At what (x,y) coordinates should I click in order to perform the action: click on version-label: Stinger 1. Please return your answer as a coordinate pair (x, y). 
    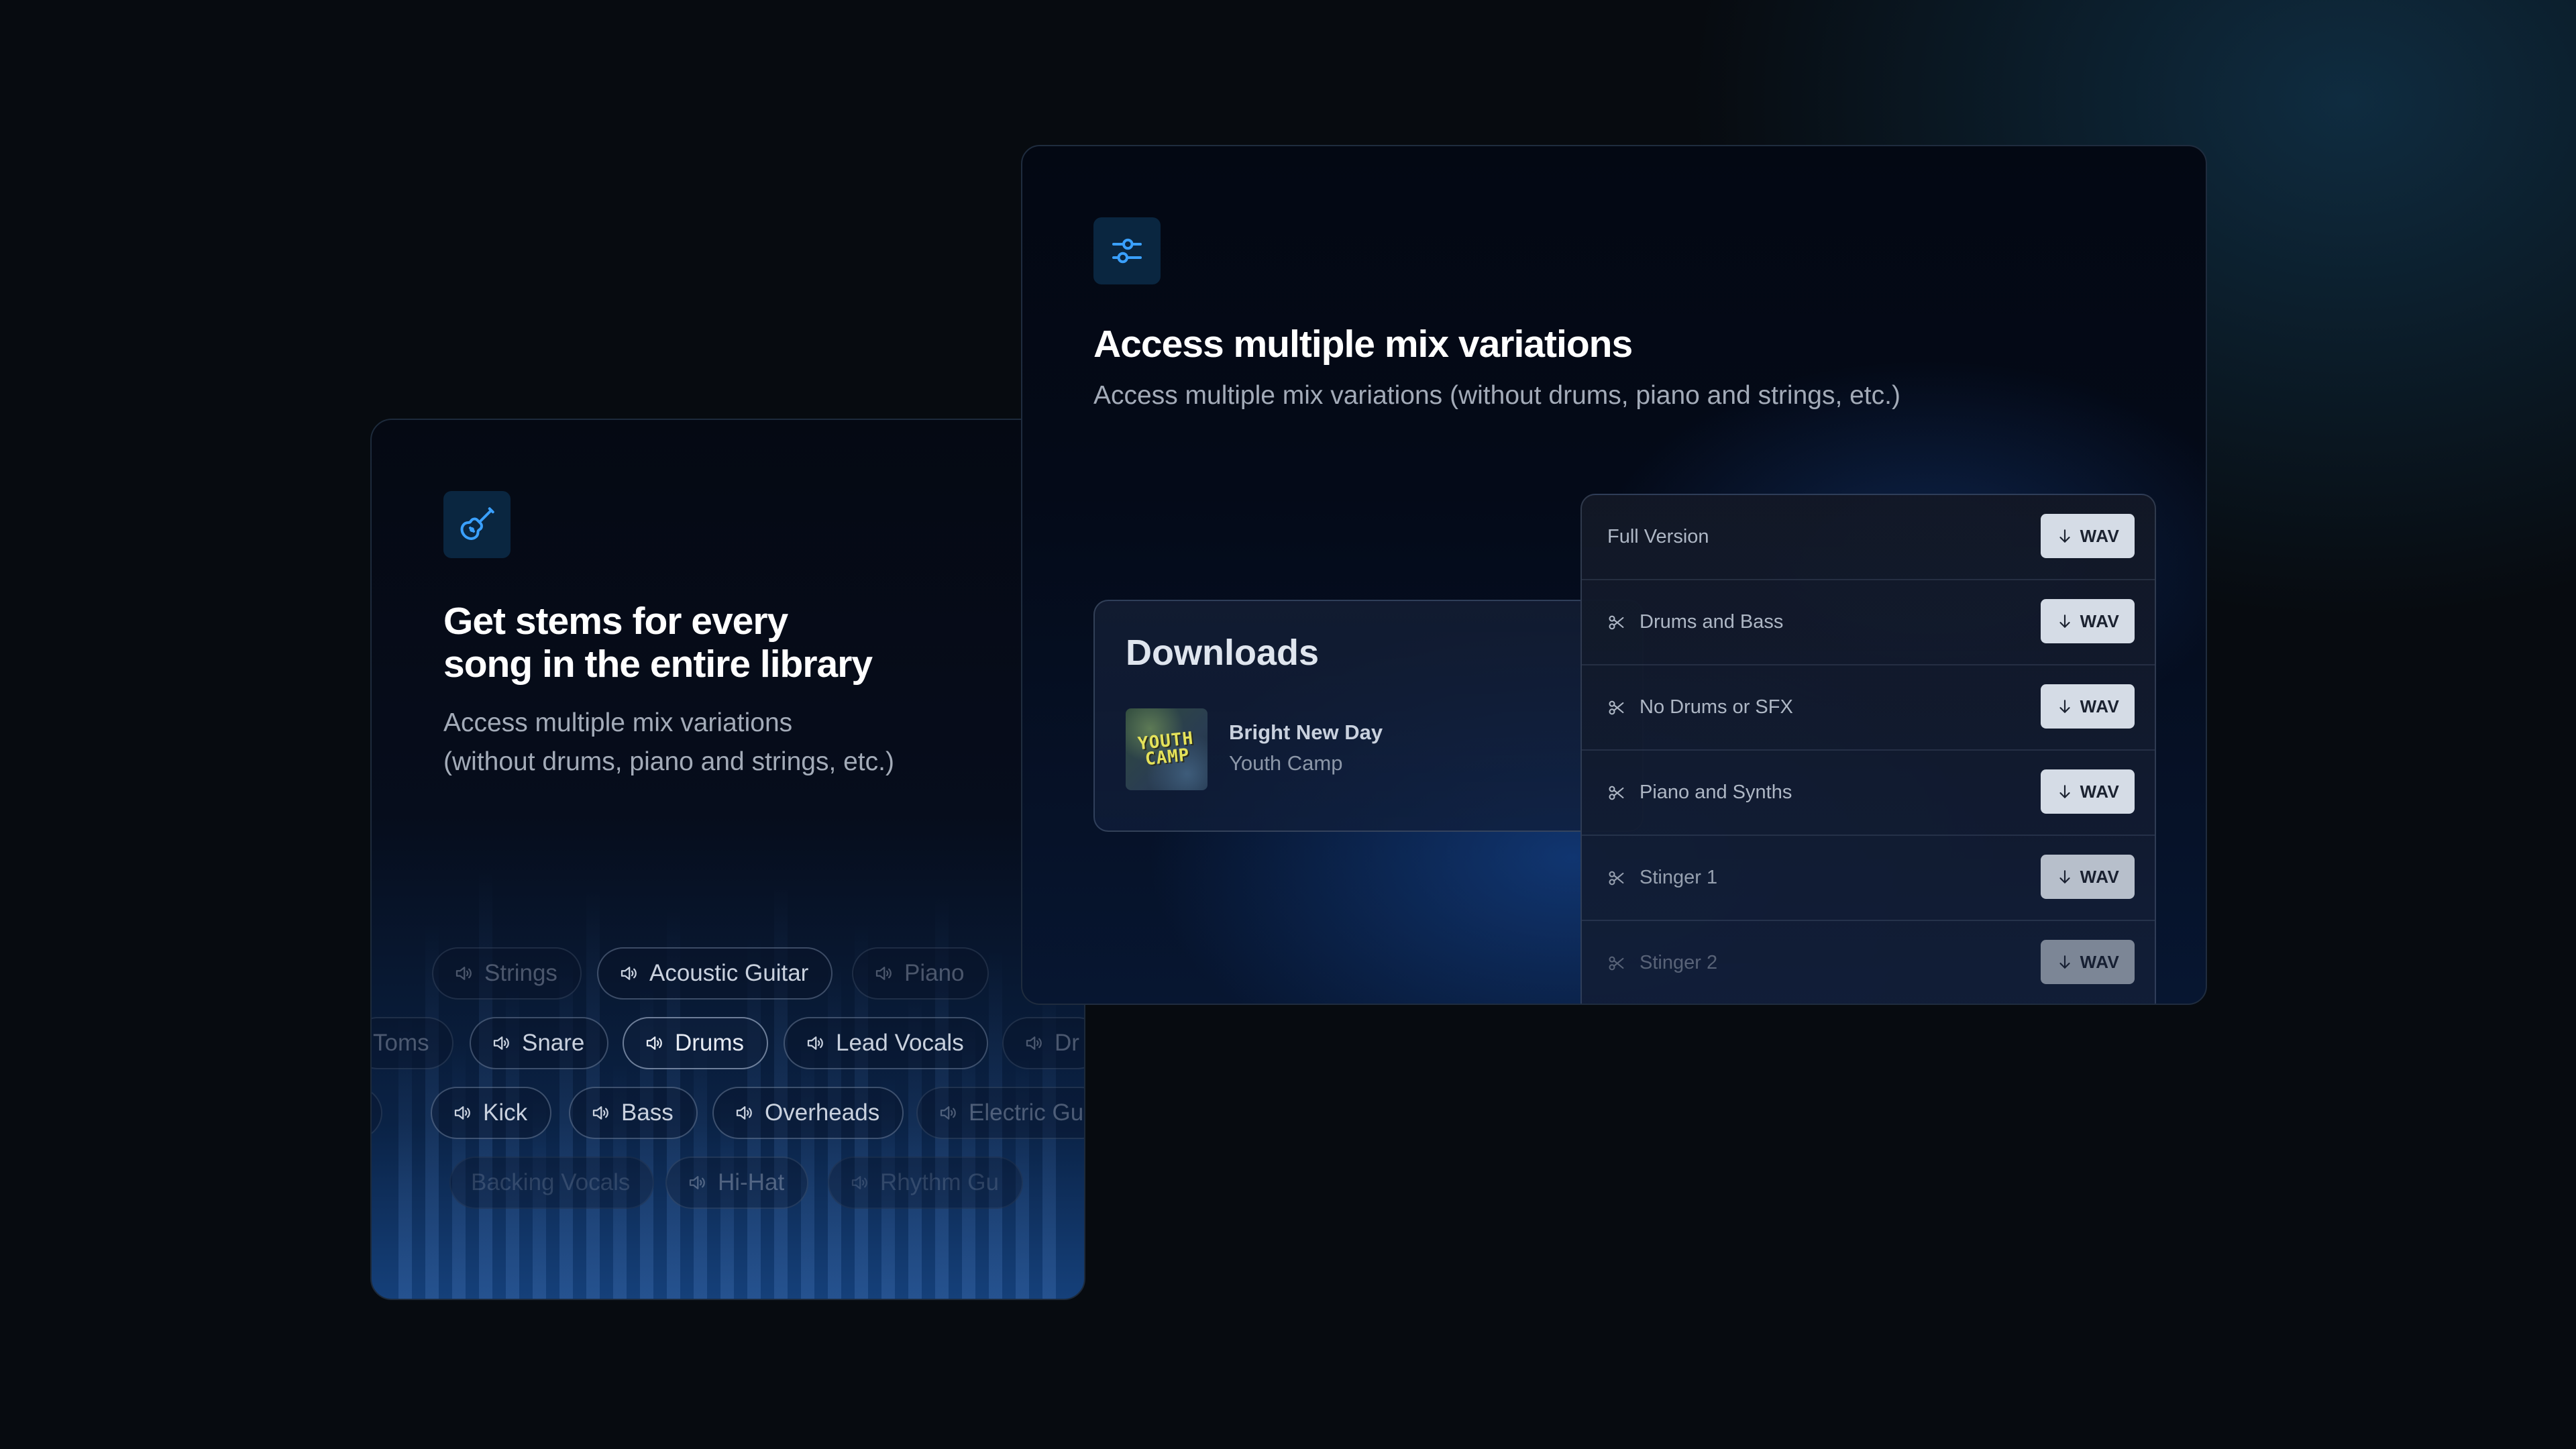
    Looking at the image, I should click on (1679, 877).